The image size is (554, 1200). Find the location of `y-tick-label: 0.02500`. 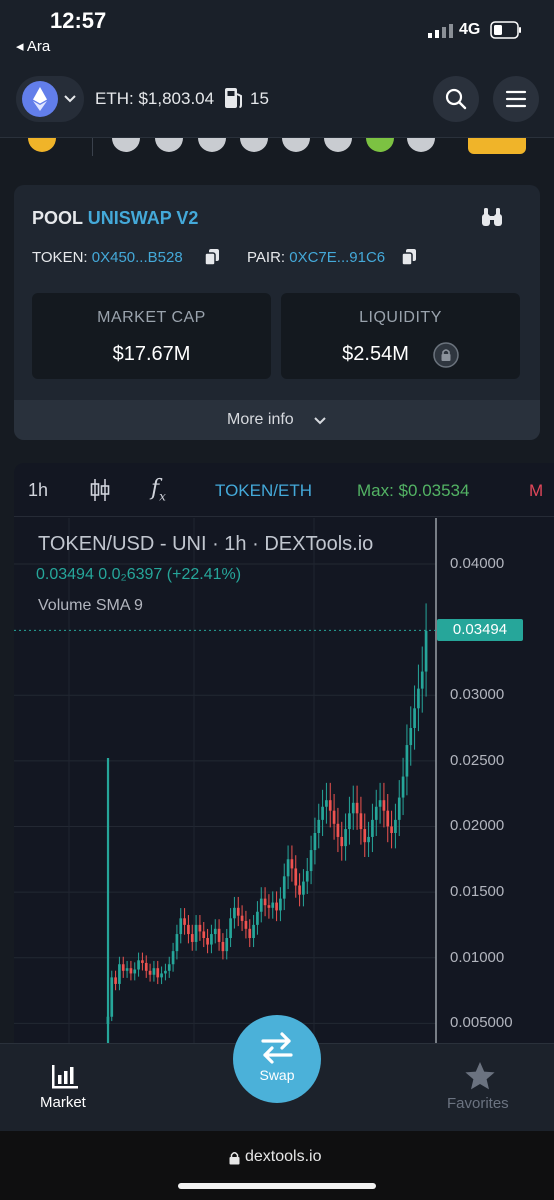

y-tick-label: 0.02500 is located at coordinates (477, 760).